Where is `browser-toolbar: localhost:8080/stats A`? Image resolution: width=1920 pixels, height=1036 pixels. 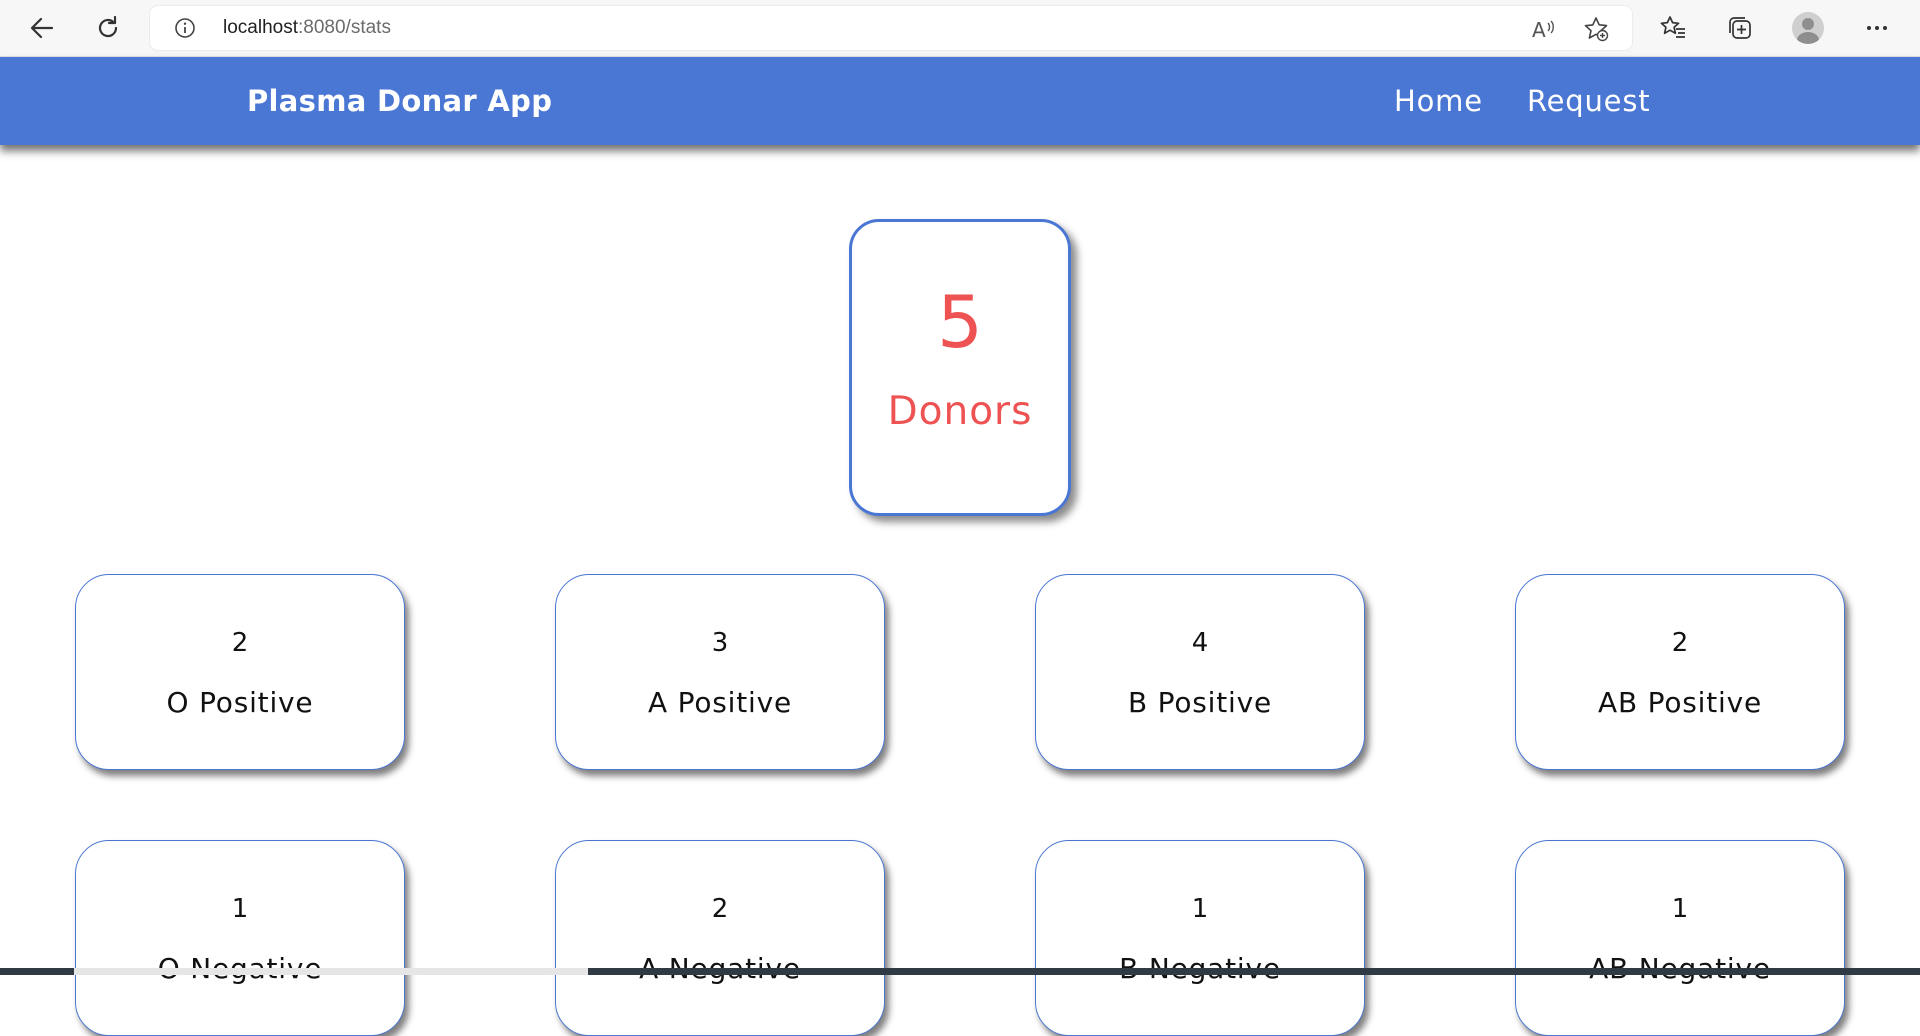
browser-toolbar: localhost:8080/stats A is located at coordinates (960, 28).